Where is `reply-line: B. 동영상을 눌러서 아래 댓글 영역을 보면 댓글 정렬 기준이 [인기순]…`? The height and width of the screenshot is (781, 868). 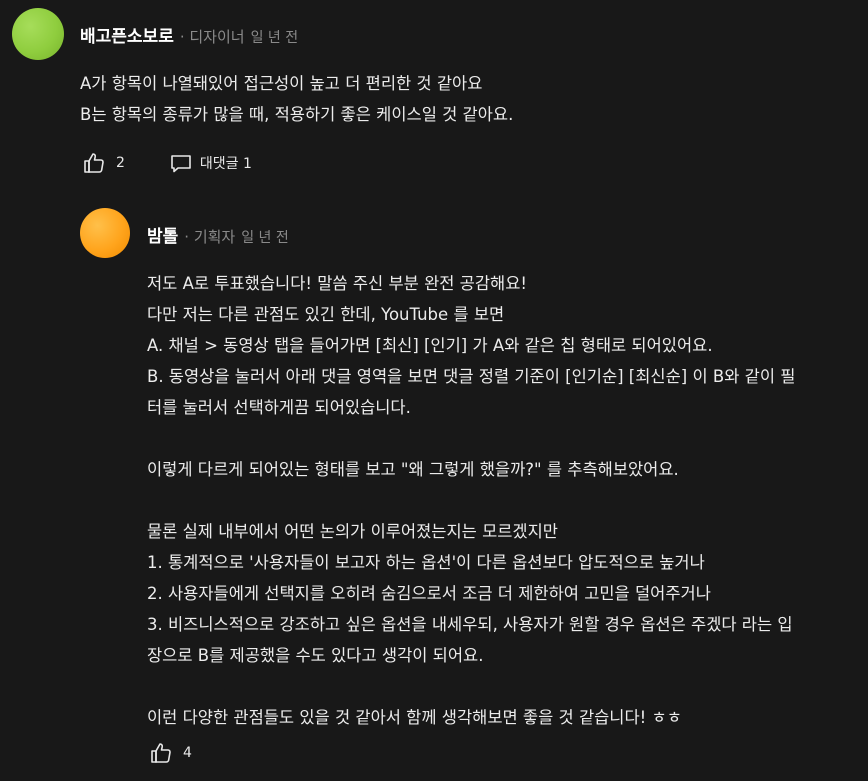 reply-line: B. 동영상을 눌러서 아래 댓글 영역을 보면 댓글 정렬 기준이 [인기순]… is located at coordinates (471, 376).